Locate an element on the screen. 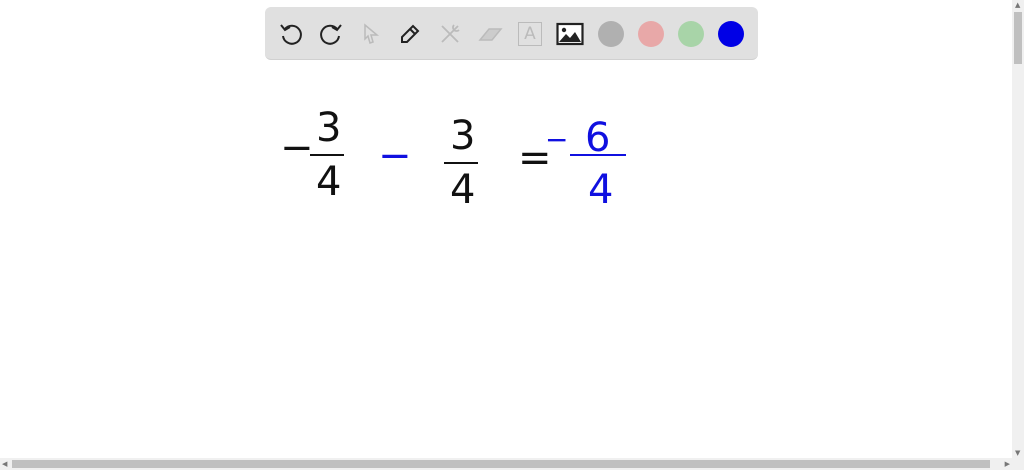 This screenshot has height=470, width=1024. vertical-scrollbar: ▲ ▼ is located at coordinates (1018, 229).